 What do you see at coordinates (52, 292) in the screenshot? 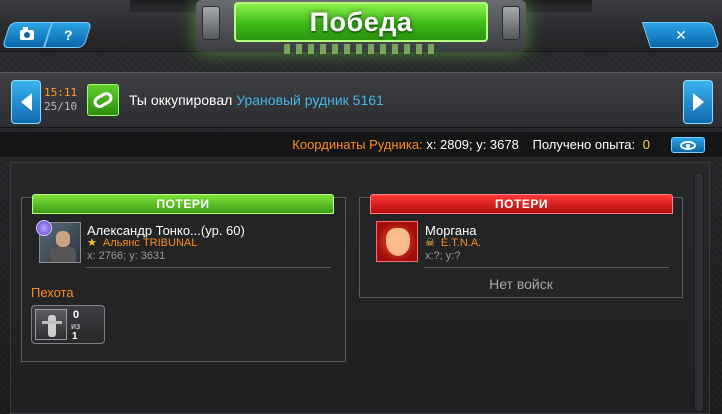
I see `infantry-section-title: Пехота` at bounding box center [52, 292].